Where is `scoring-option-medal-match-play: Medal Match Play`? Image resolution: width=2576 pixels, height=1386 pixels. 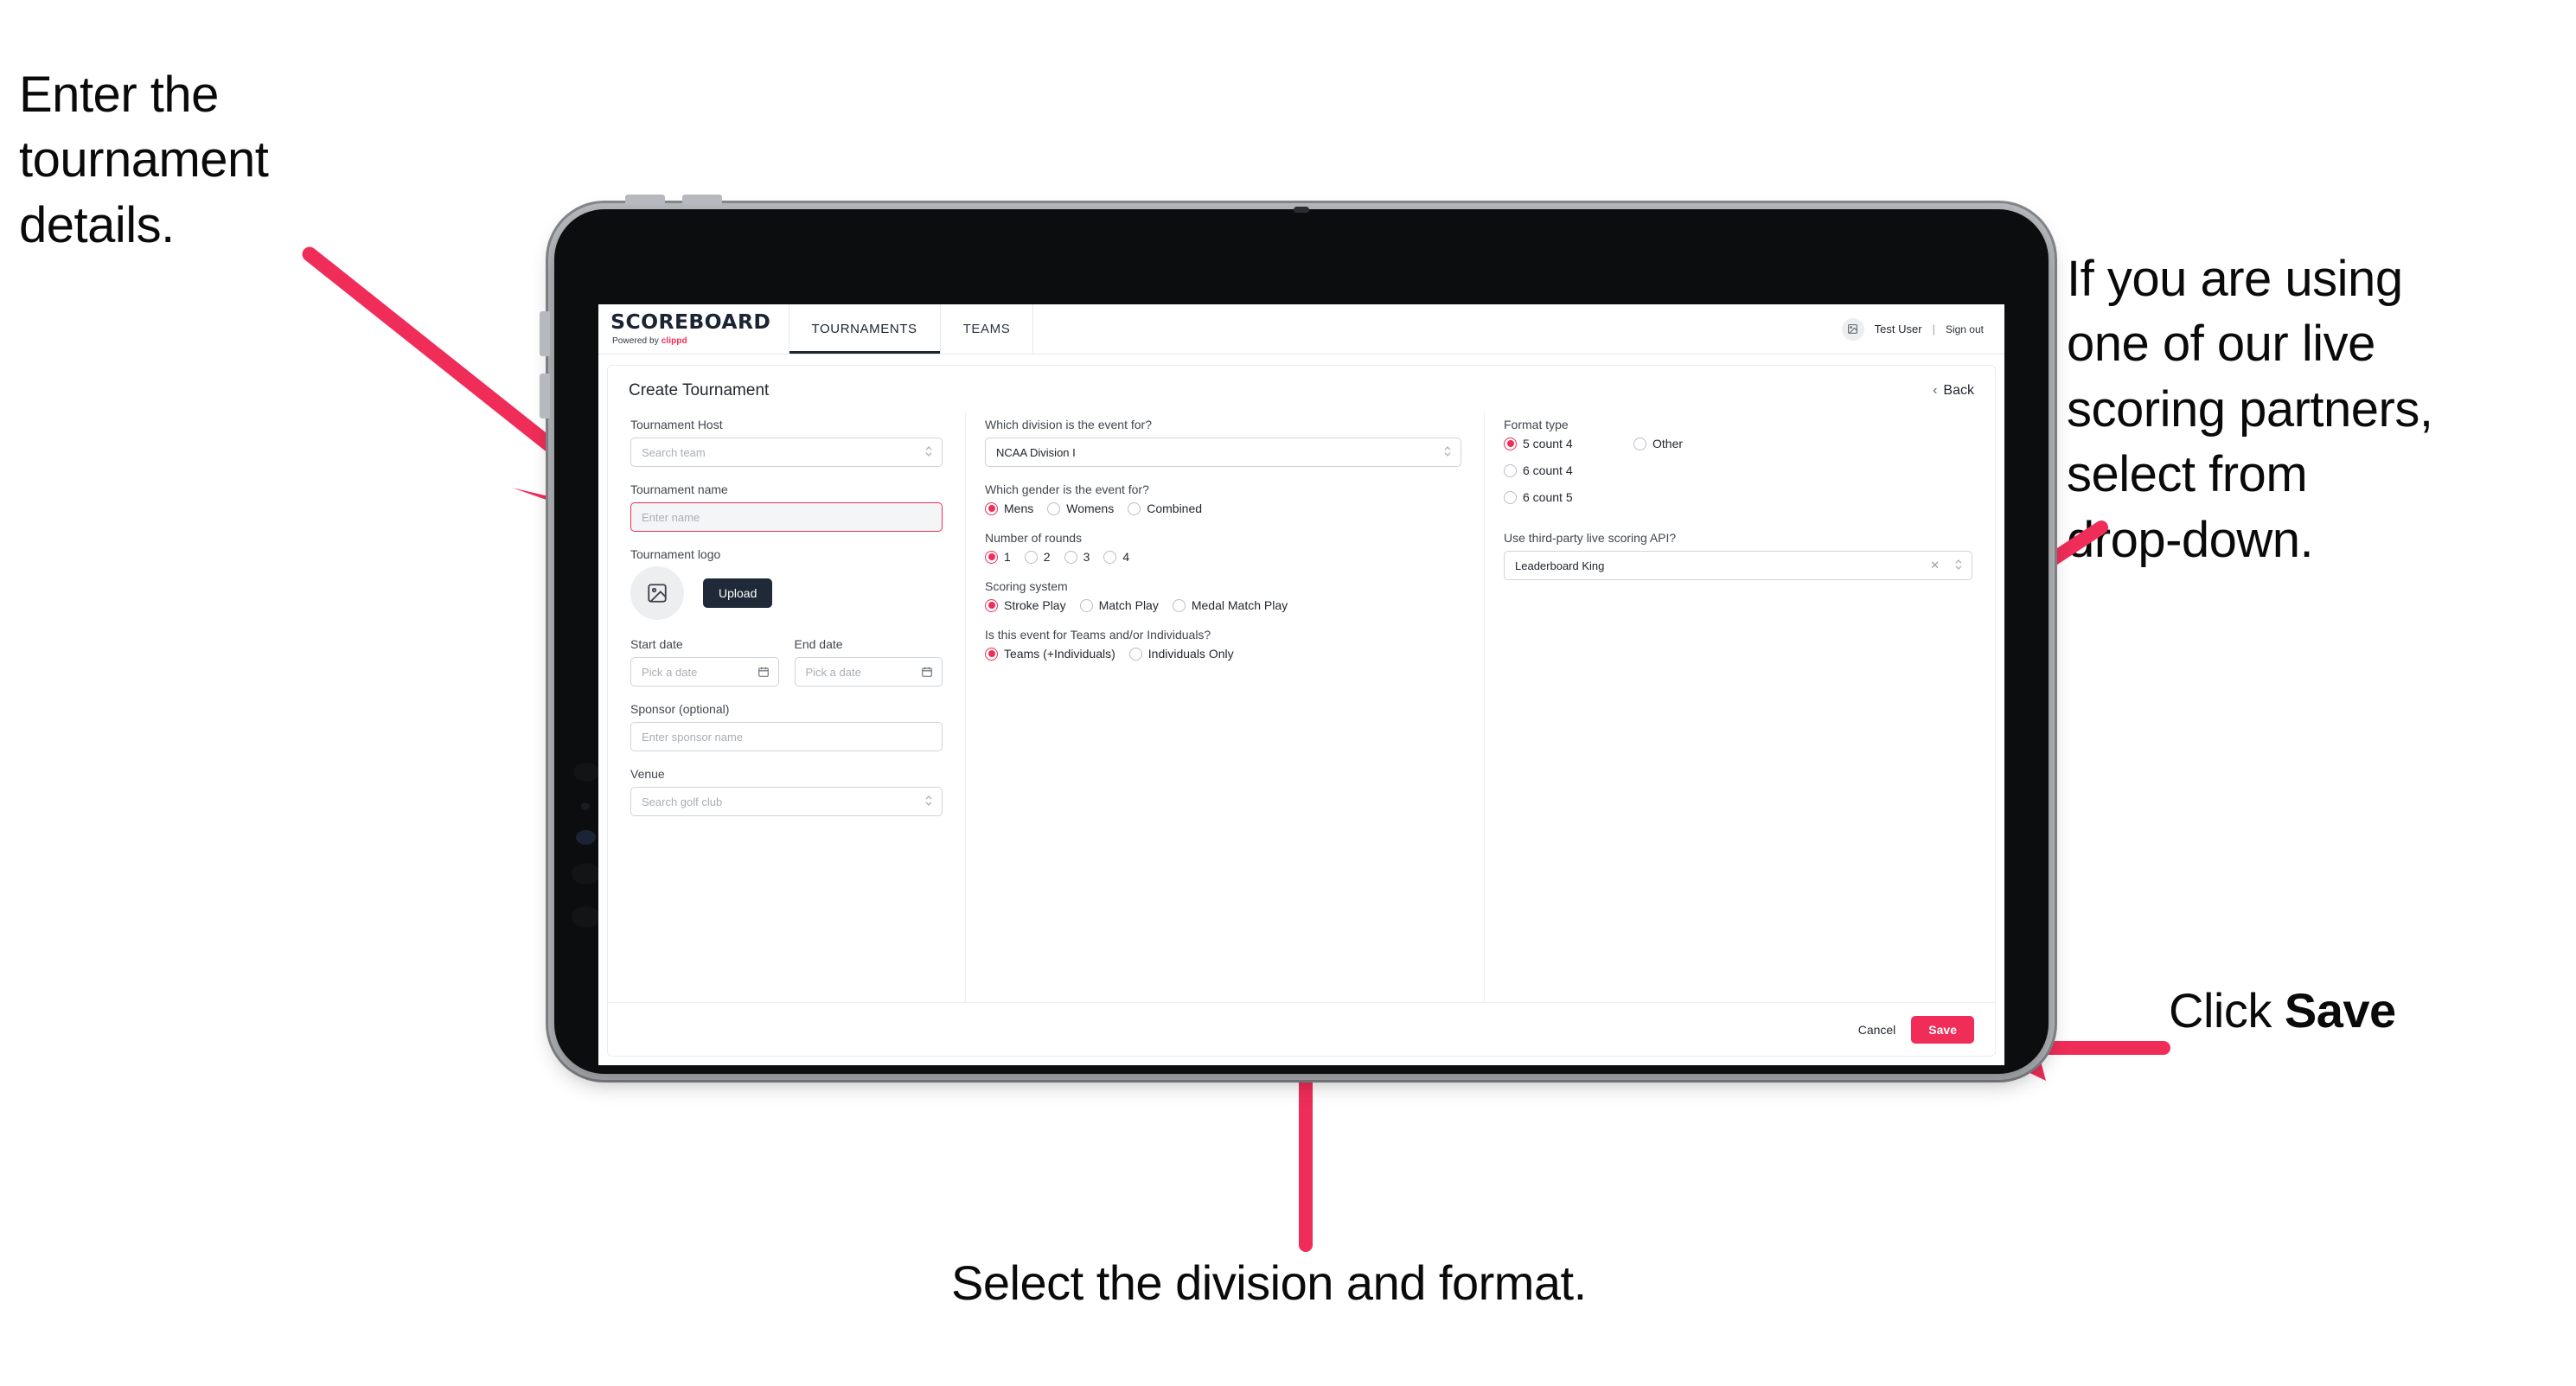
scoring-option-medal-match-play: Medal Match Play is located at coordinates (1230, 605).